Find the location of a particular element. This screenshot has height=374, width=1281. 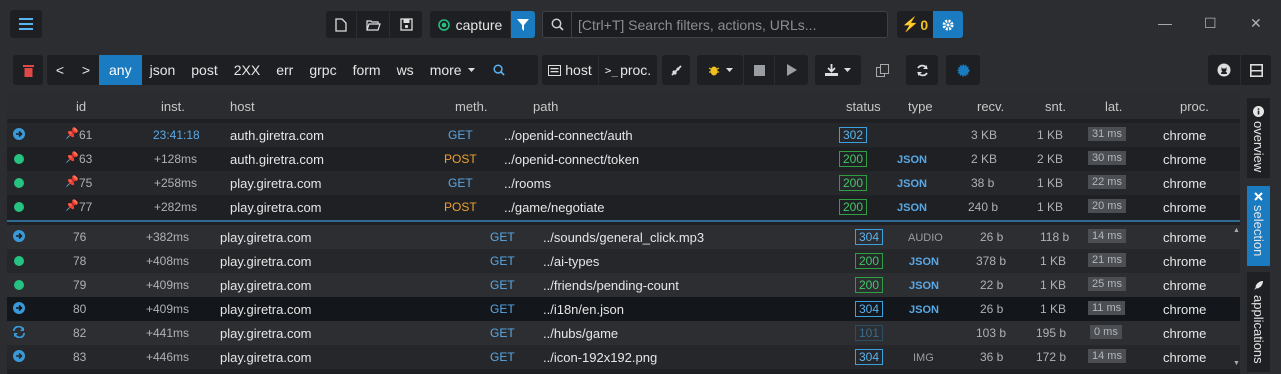

menu-button is located at coordinates (26, 24).